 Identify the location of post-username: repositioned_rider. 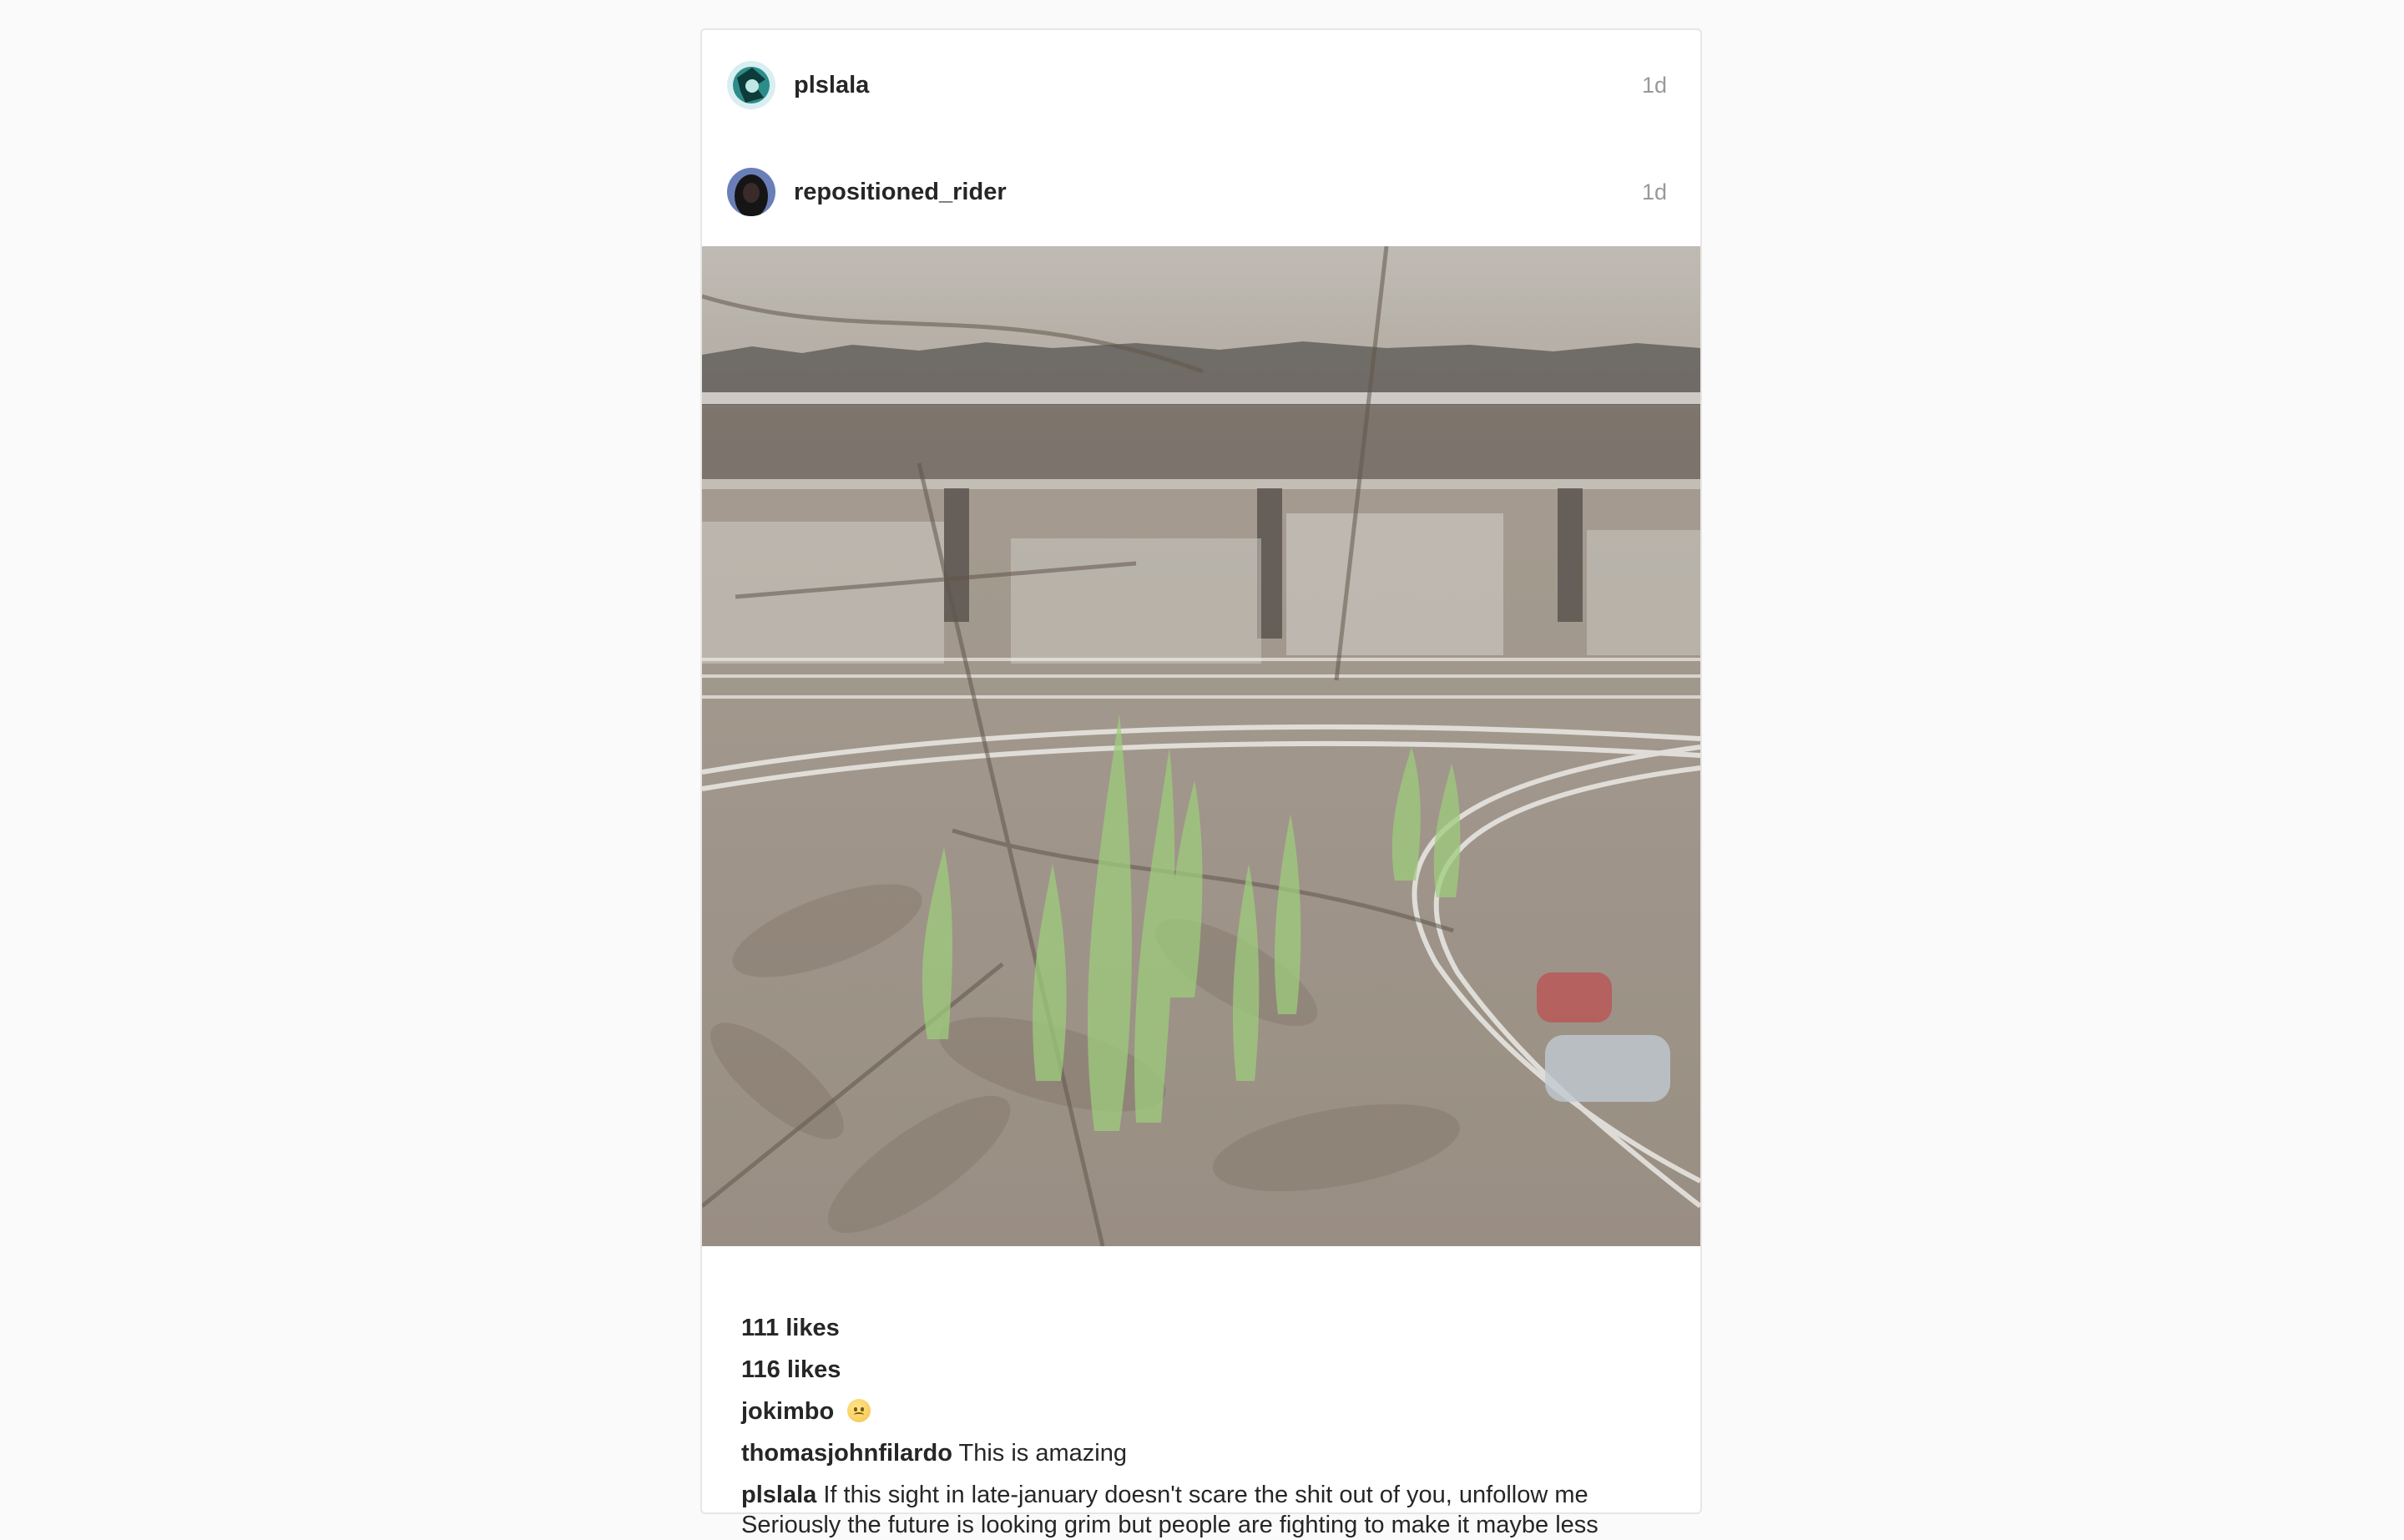
(1218, 192).